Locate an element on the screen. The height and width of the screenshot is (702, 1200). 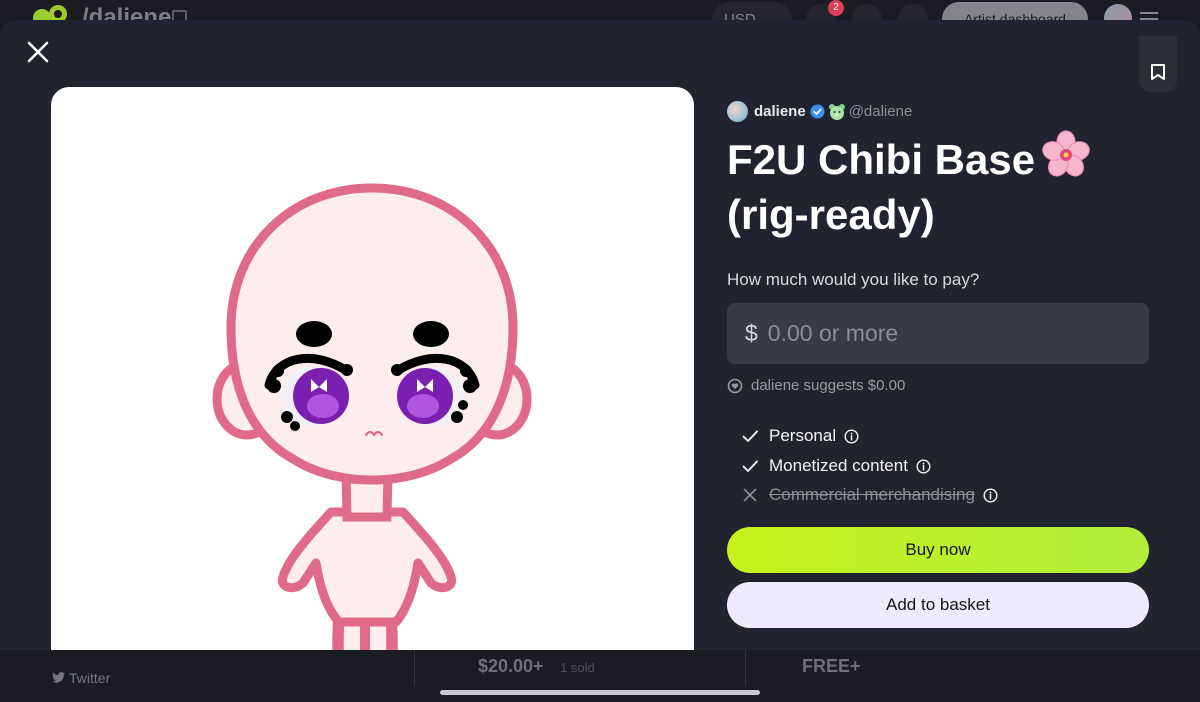
price-input-field: $ is located at coordinates (938, 333).